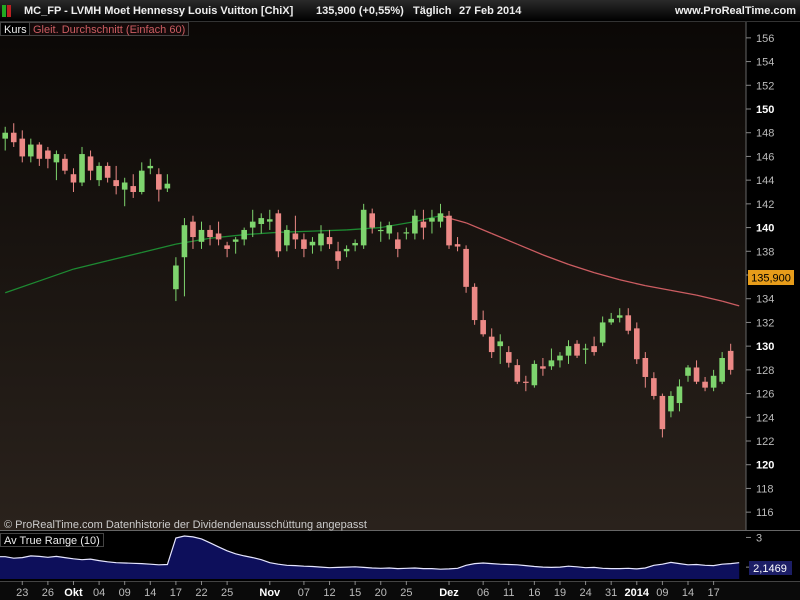  Describe the element at coordinates (765, 181) in the screenshot. I see `price-tick-label: 144` at that location.